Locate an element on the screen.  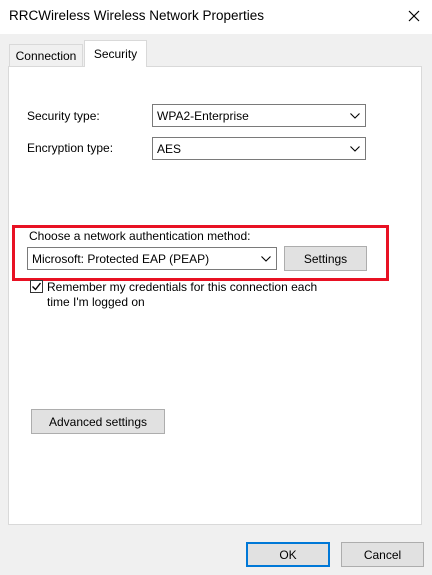
security-type-dropdown: WPA2-Enterprise is located at coordinates (259, 115).